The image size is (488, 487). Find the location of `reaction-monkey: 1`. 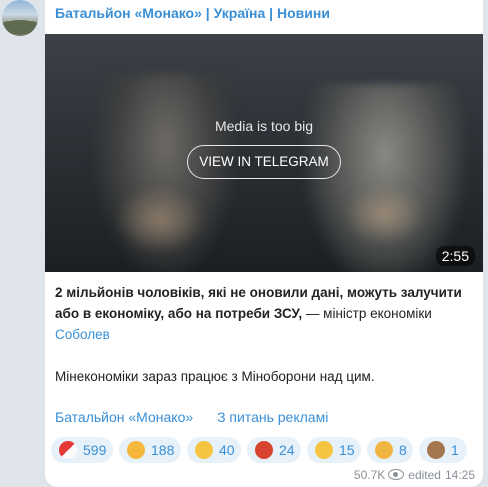

reaction-monkey: 1 is located at coordinates (443, 450).